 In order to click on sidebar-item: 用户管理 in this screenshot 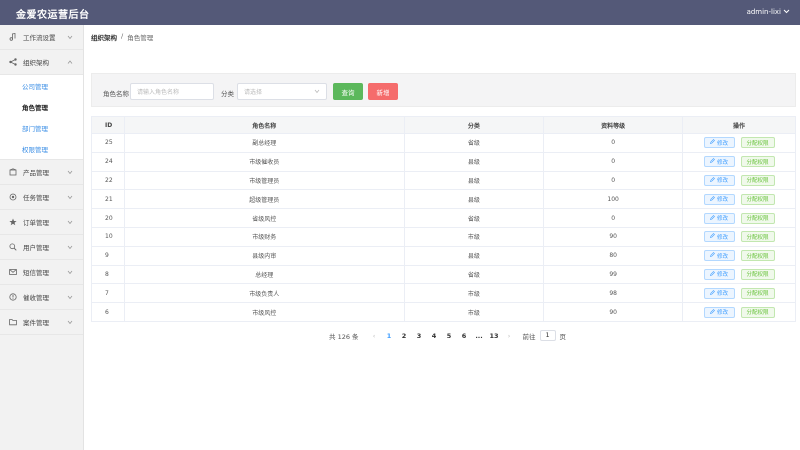, I will do `click(41, 247)`.